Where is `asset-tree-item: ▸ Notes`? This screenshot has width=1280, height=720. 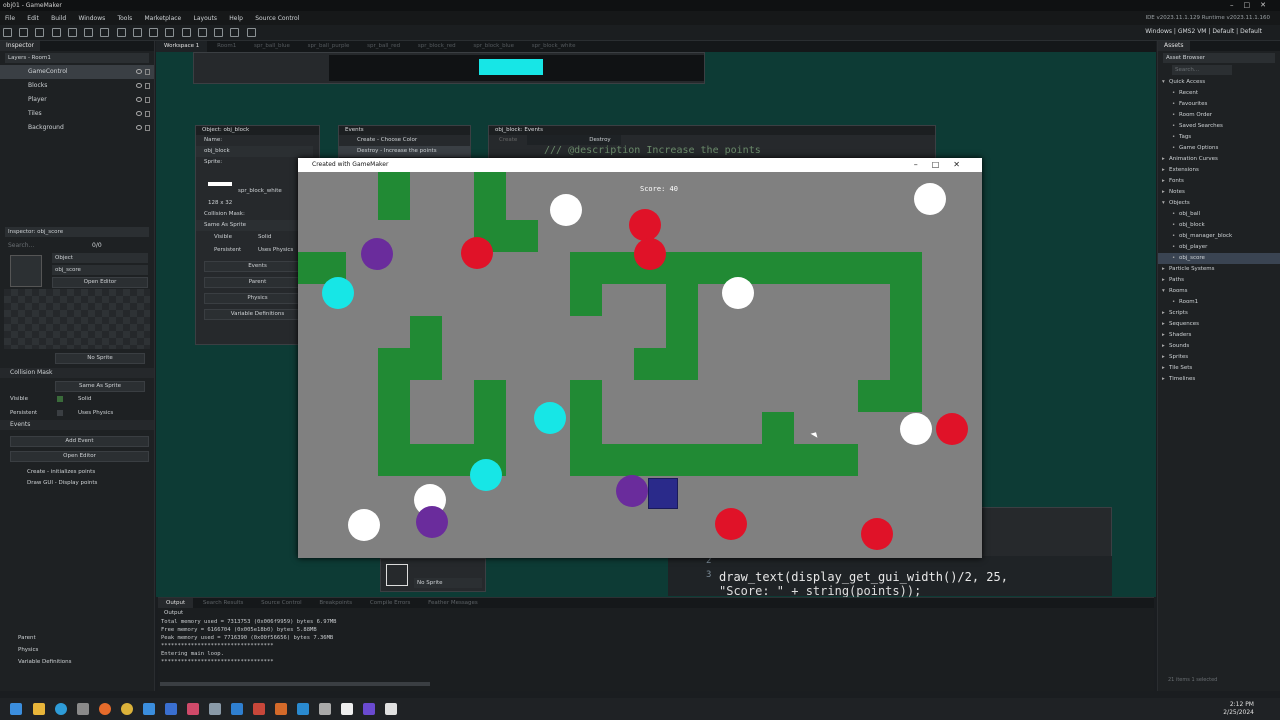
asset-tree-item: ▸ Notes is located at coordinates (1219, 192).